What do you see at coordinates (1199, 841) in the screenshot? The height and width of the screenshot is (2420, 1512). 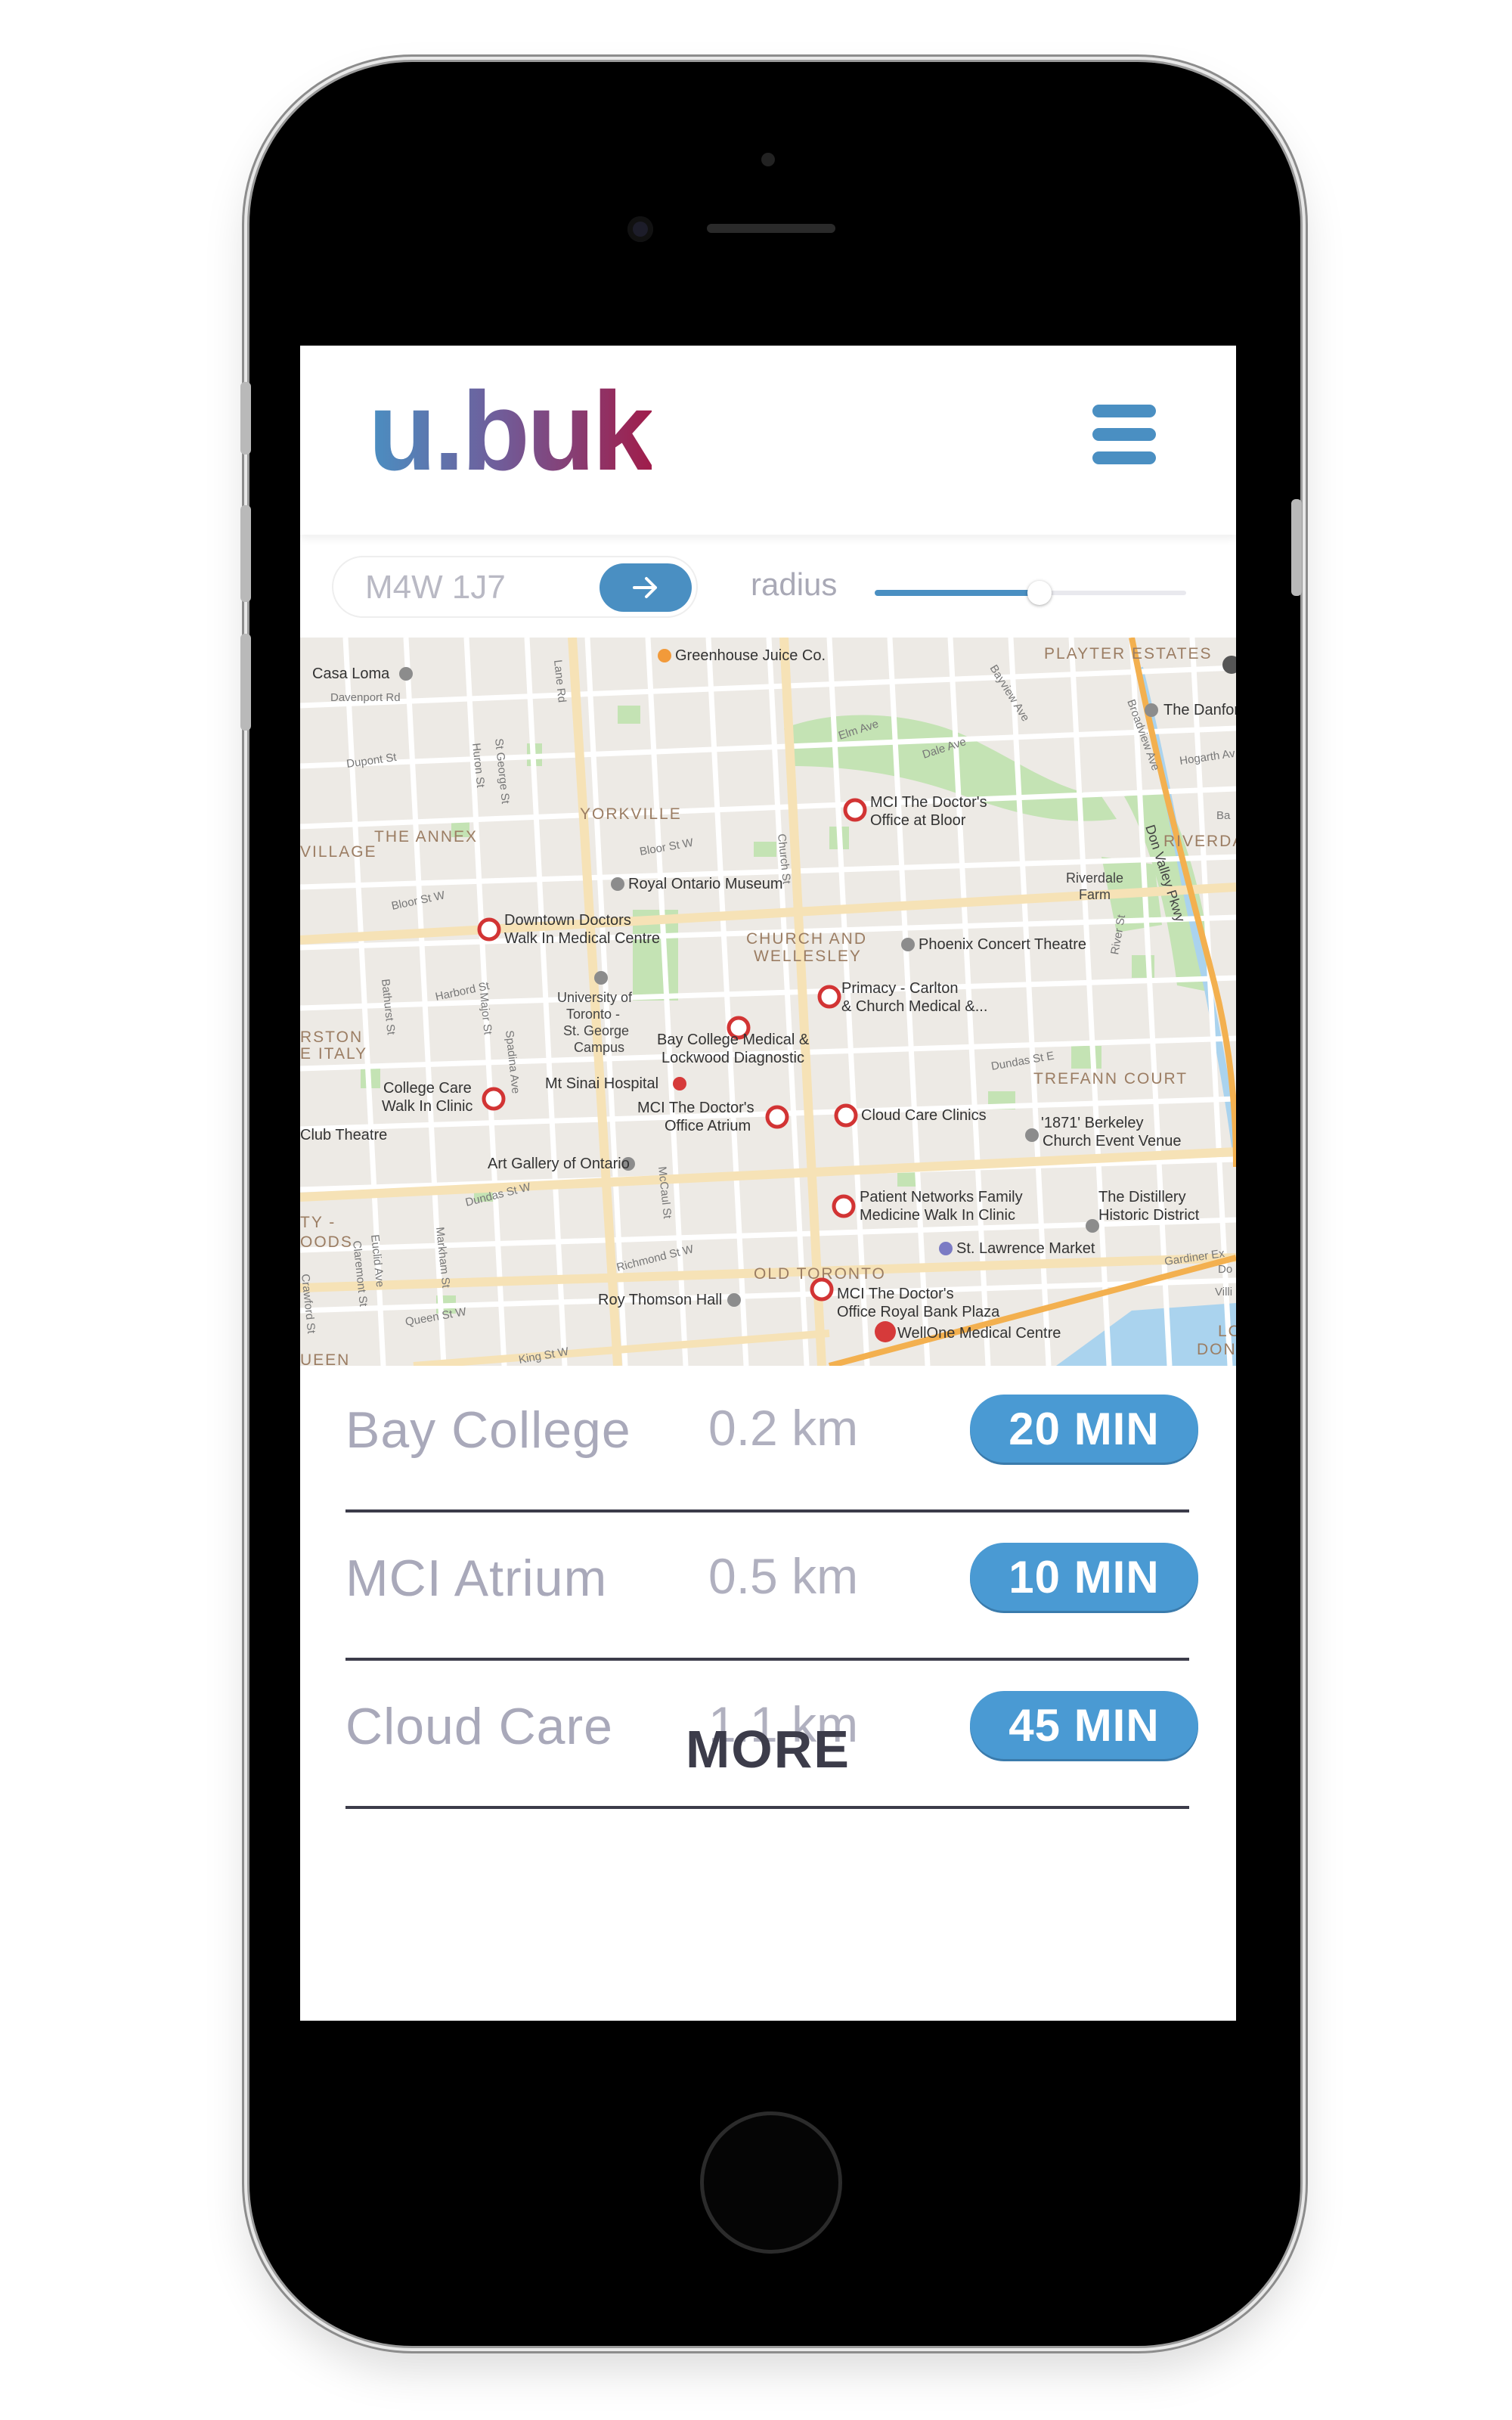 I see `map-area-label: RIVERDA` at bounding box center [1199, 841].